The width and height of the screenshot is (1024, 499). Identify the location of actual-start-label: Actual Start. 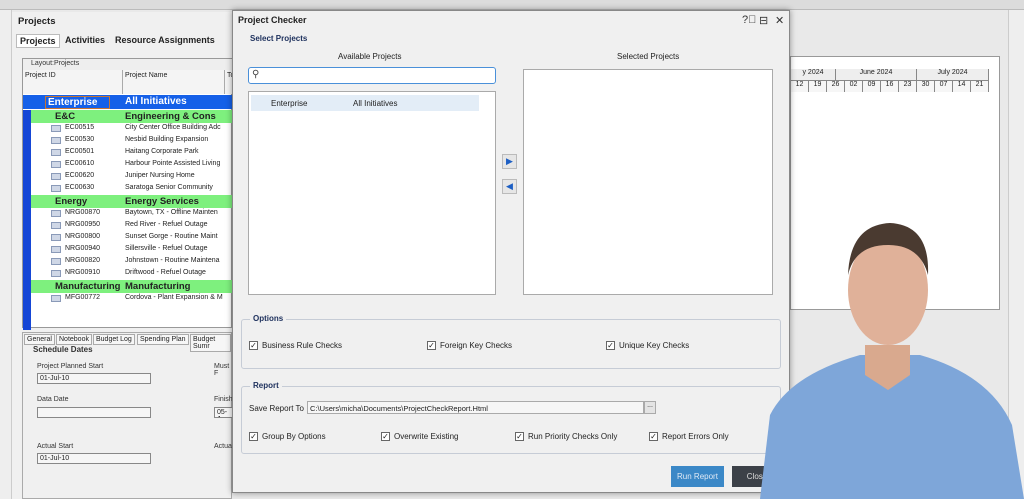
(55, 446).